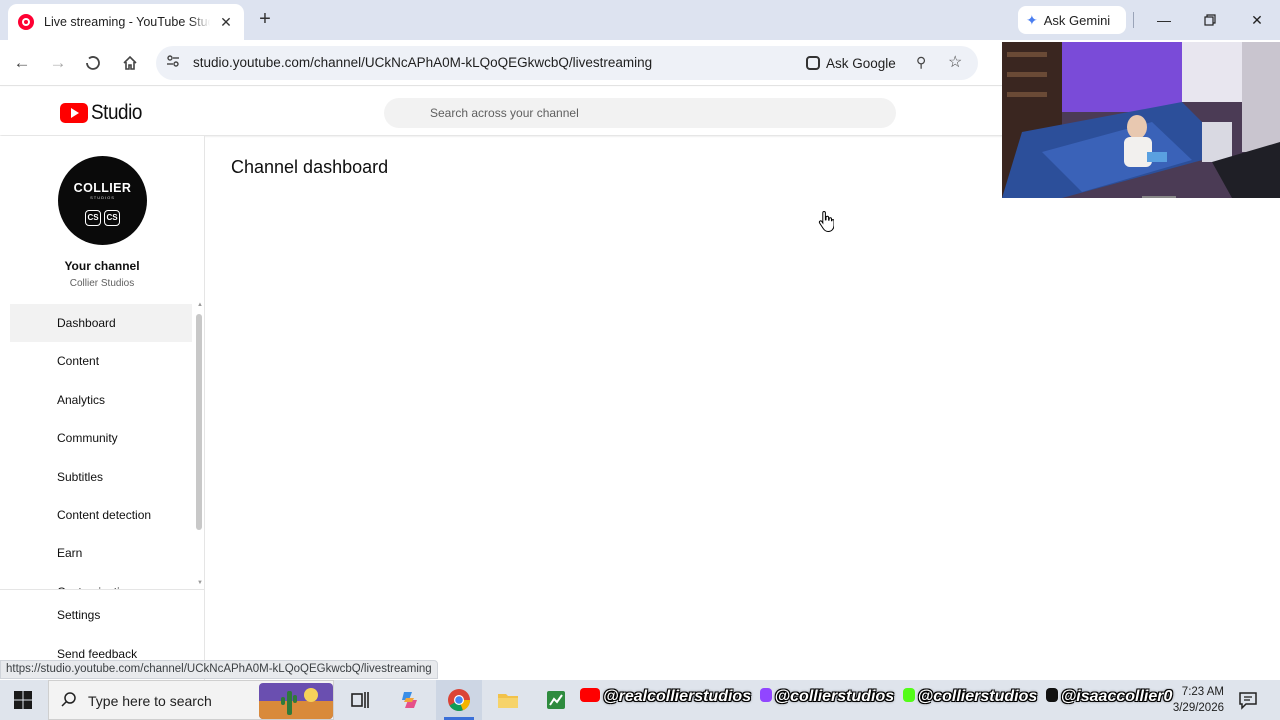 This screenshot has height=720, width=1280. I want to click on ticker-handle: @realcollierstudios, so click(677, 696).